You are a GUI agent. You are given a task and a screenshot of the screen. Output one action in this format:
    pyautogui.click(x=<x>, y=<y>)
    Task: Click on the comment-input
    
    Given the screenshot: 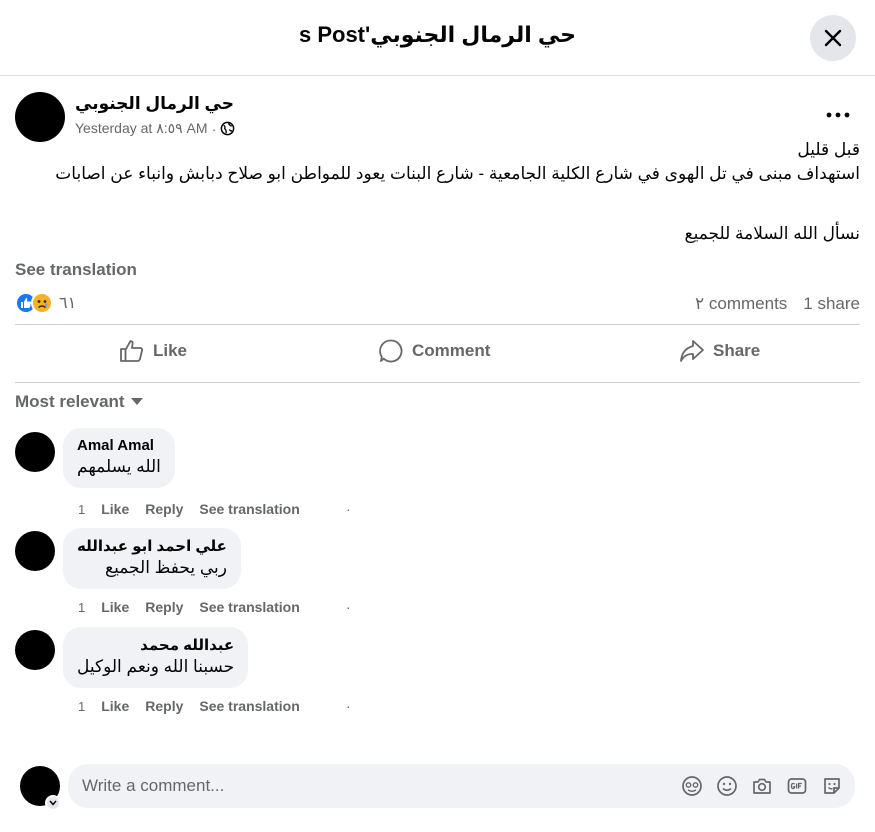 What is the action you would take?
    pyautogui.click(x=362, y=786)
    